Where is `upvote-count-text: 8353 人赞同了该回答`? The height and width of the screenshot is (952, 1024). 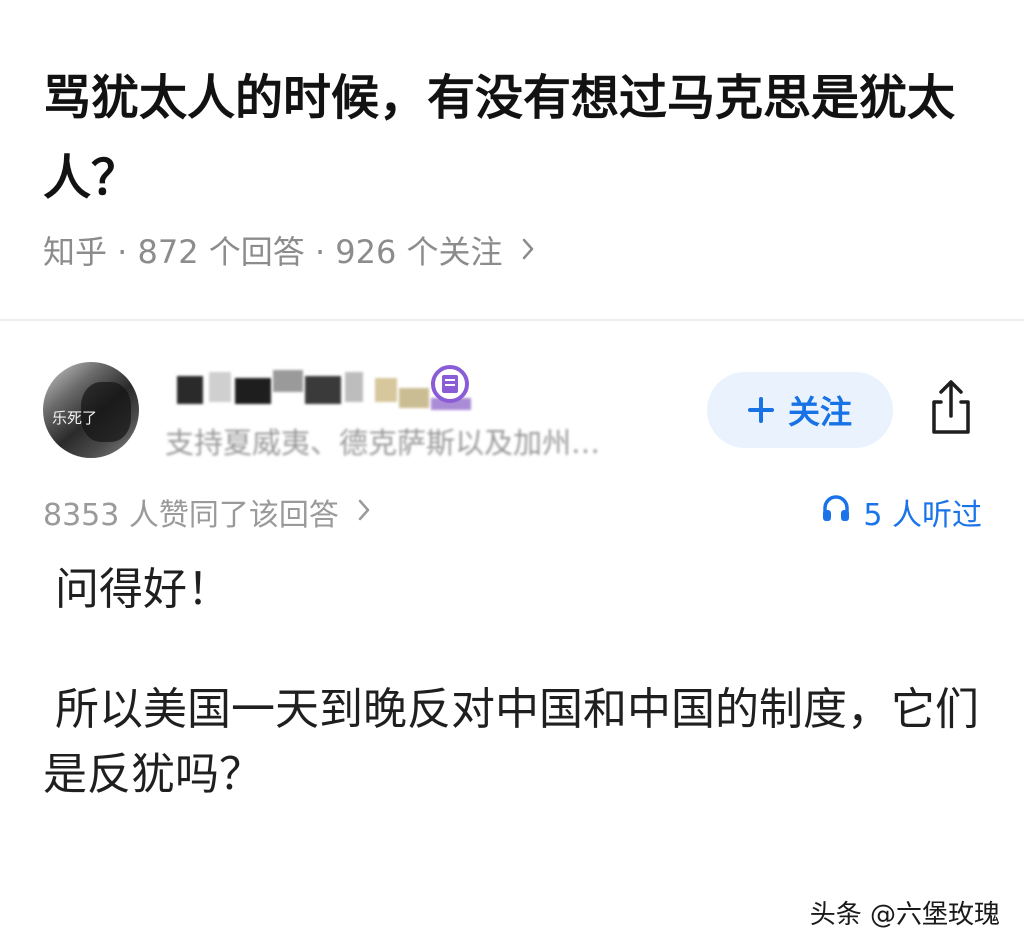
upvote-count-text: 8353 人赞同了该回答 is located at coordinates (191, 515).